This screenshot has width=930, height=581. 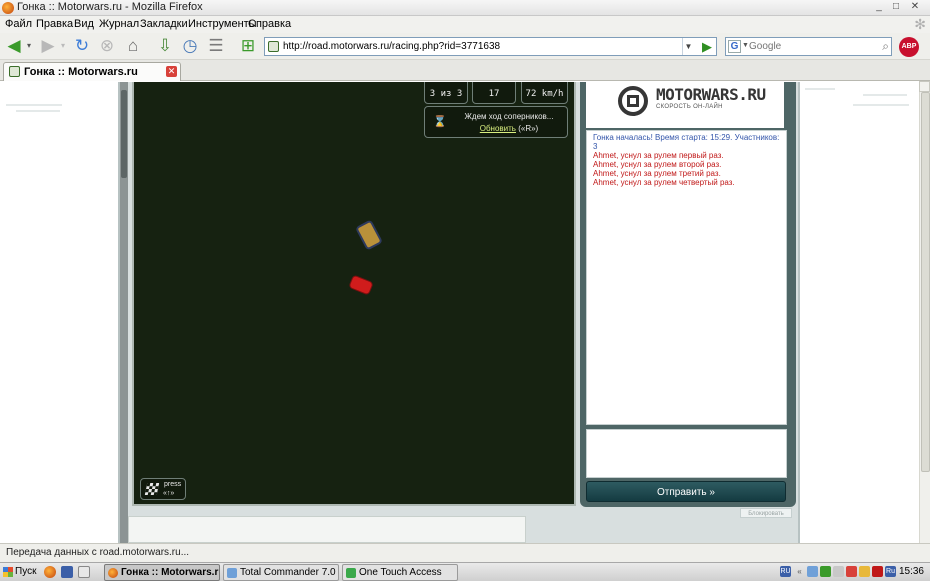 I want to click on search-bar: G ▼ ⌕, so click(x=808, y=46).